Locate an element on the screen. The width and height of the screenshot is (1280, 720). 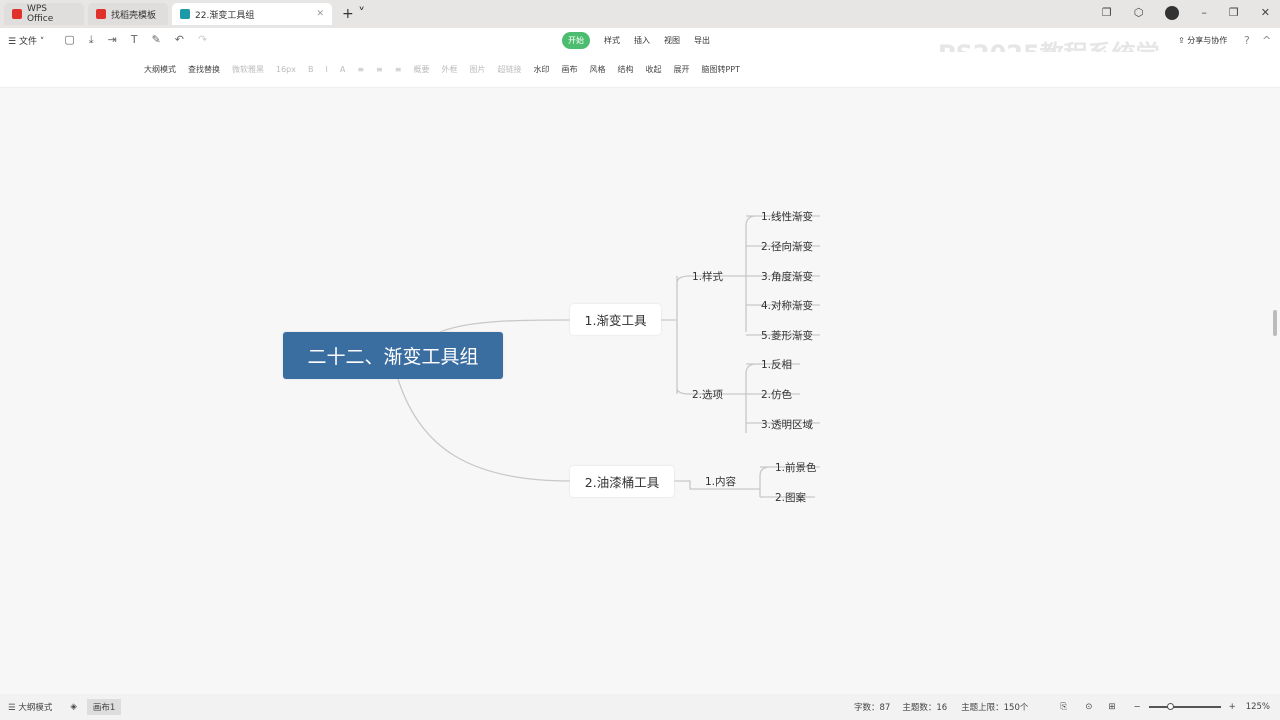
leaf: 2.仿色 is located at coordinates (776, 394).